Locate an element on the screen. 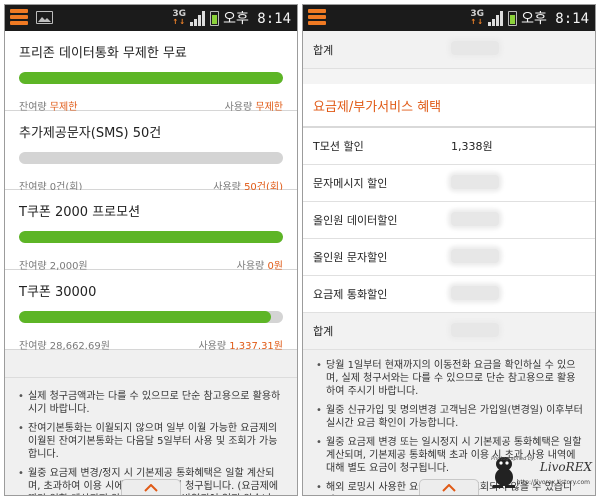 Image resolution: width=600 pixels, height=498 pixels. used-text: 사용량 1,337.31원 is located at coordinates (240, 346).